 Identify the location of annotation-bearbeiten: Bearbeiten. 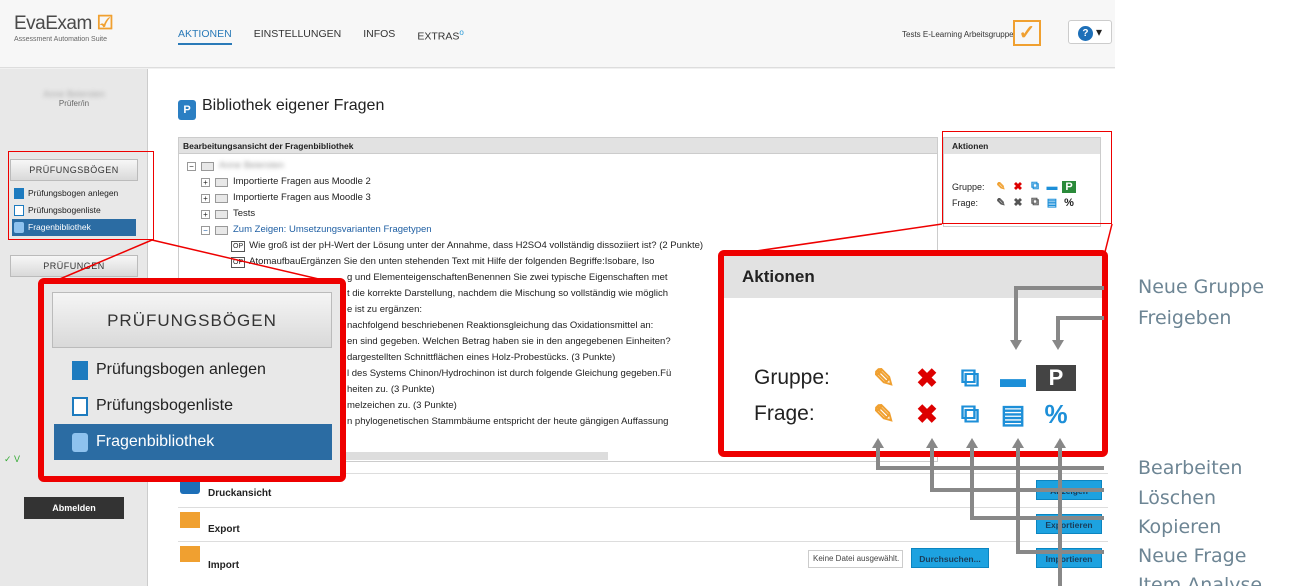
(1190, 468).